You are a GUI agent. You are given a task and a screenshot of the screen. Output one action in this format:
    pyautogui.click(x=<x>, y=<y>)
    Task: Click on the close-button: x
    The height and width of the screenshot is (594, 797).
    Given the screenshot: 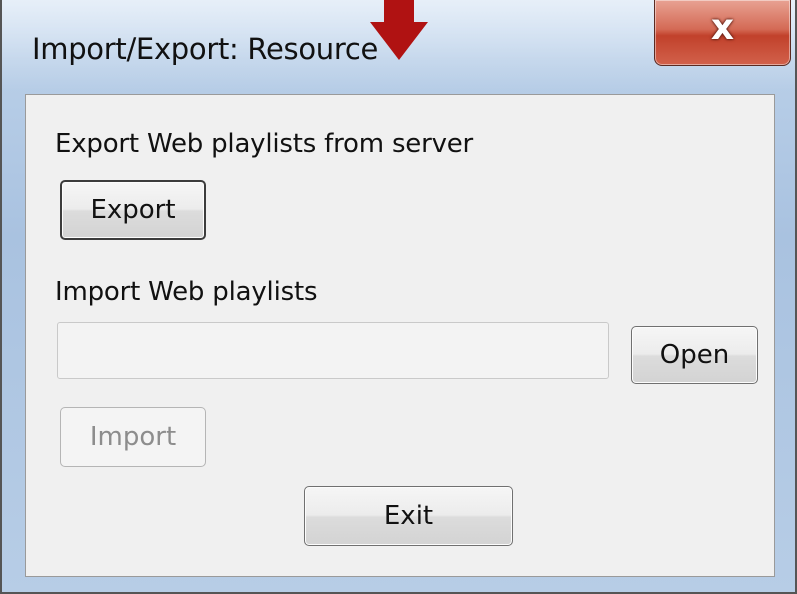 What is the action you would take?
    pyautogui.click(x=722, y=33)
    